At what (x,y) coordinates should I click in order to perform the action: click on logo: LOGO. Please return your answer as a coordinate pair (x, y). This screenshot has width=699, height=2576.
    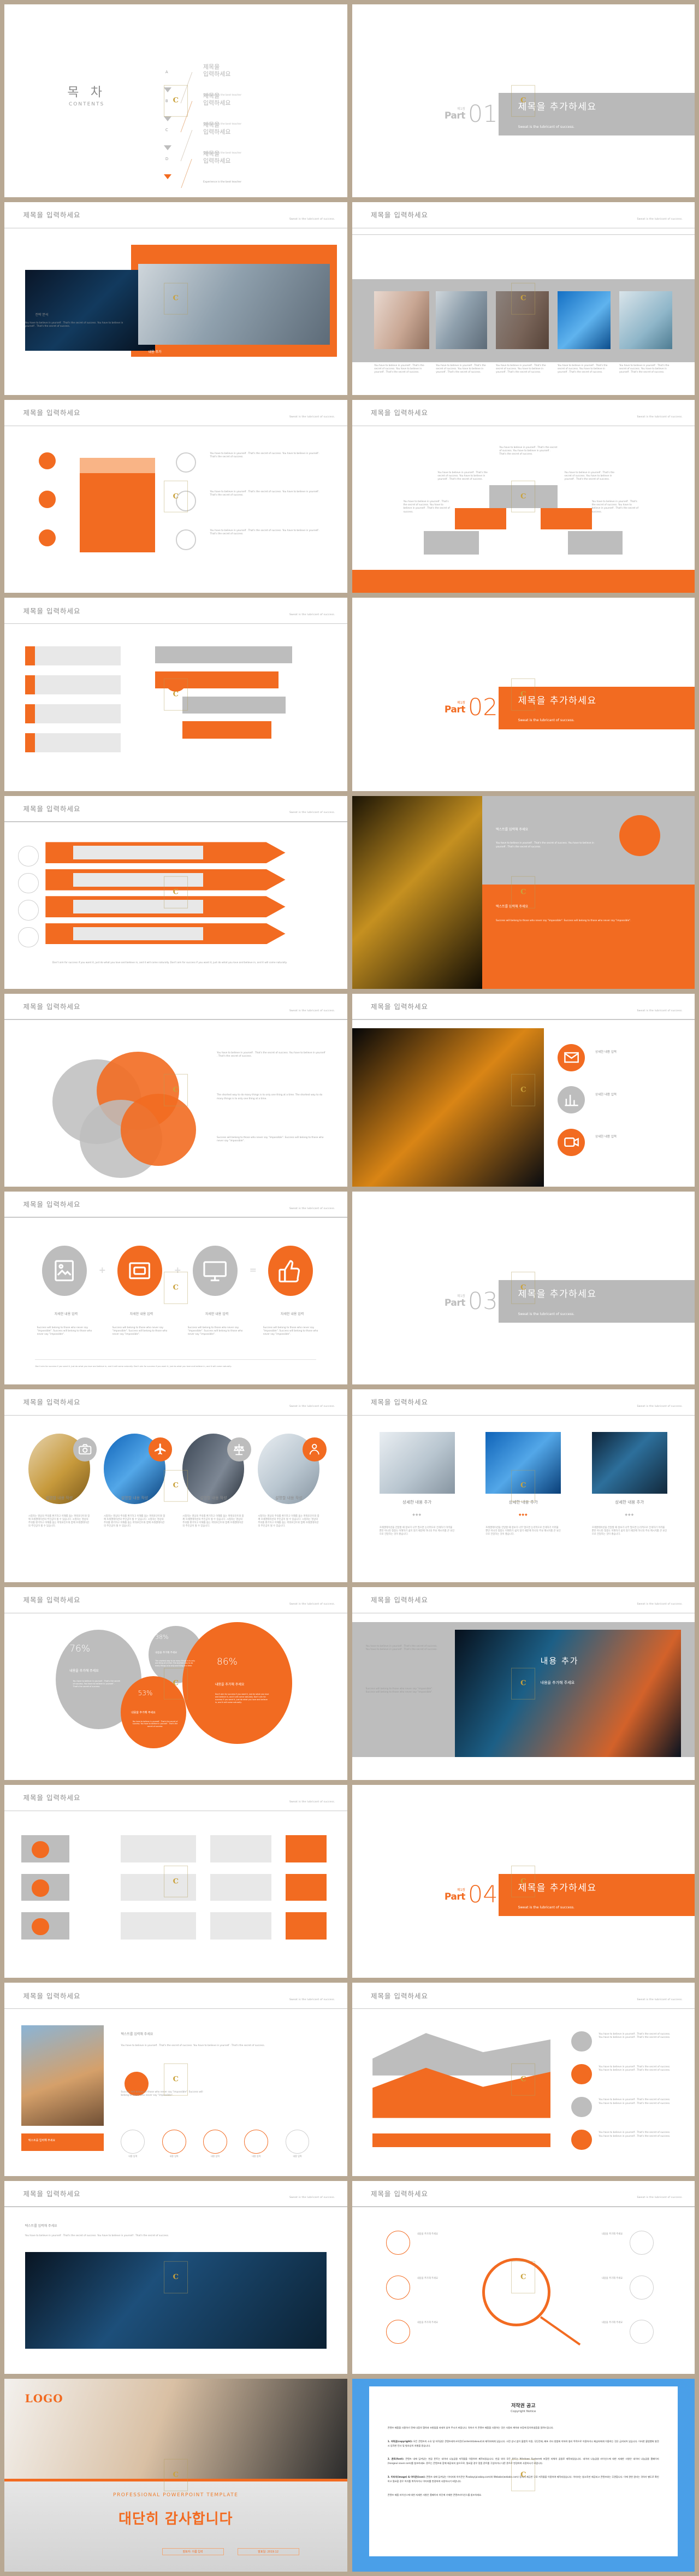
    Looking at the image, I should click on (44, 2399).